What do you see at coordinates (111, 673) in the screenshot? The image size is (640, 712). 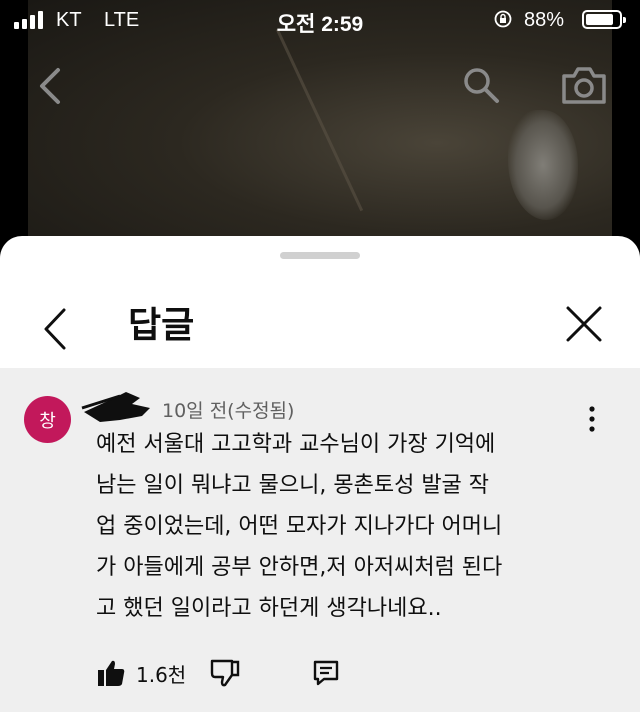 I see `thumbs-up-icon` at bounding box center [111, 673].